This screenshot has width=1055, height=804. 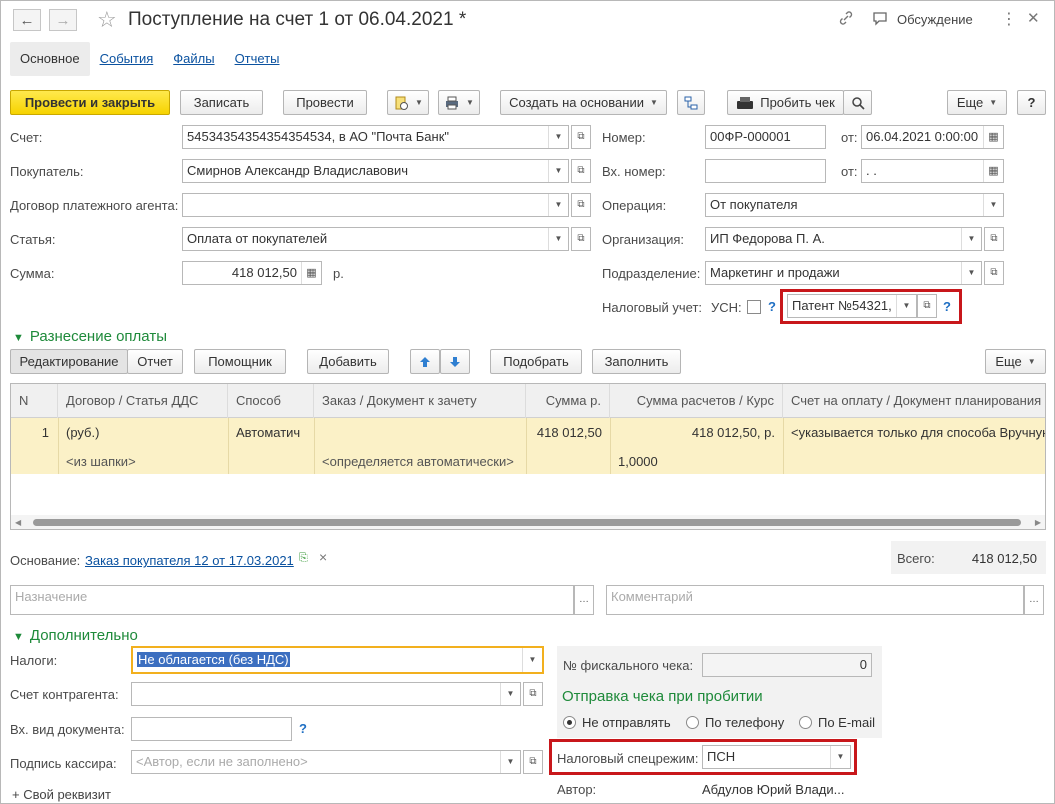 I want to click on create-based-on-button: Создать на основании ▼, so click(x=583, y=102).